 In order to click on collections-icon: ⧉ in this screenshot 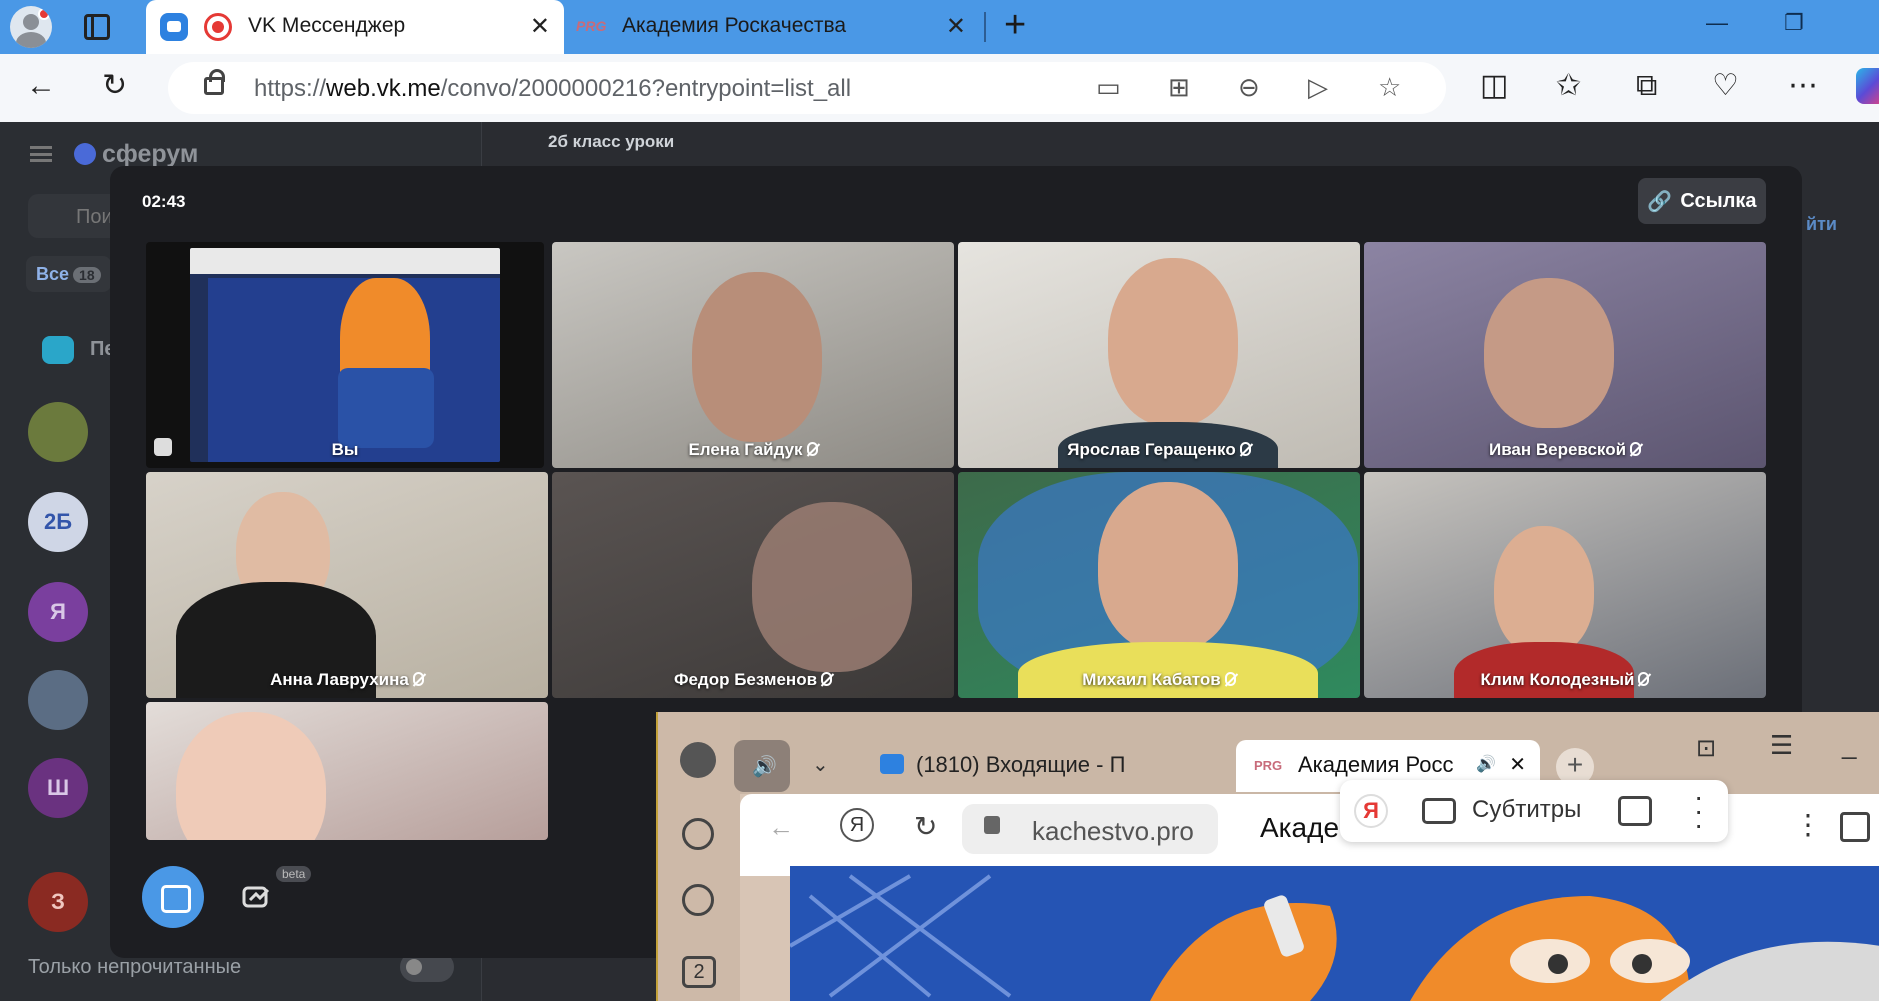, I will do `click(1646, 86)`.